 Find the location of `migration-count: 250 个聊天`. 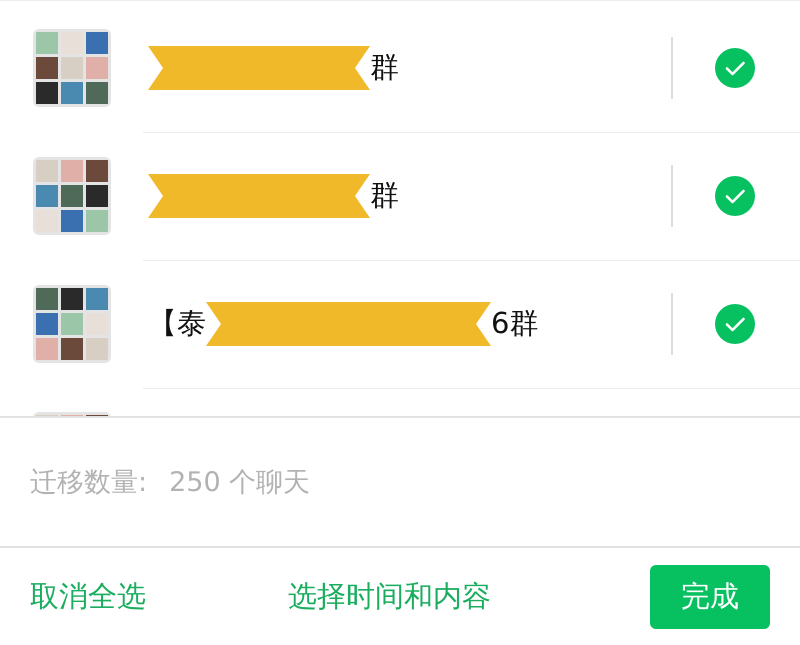

migration-count: 250 个聊天 is located at coordinates (239, 483).